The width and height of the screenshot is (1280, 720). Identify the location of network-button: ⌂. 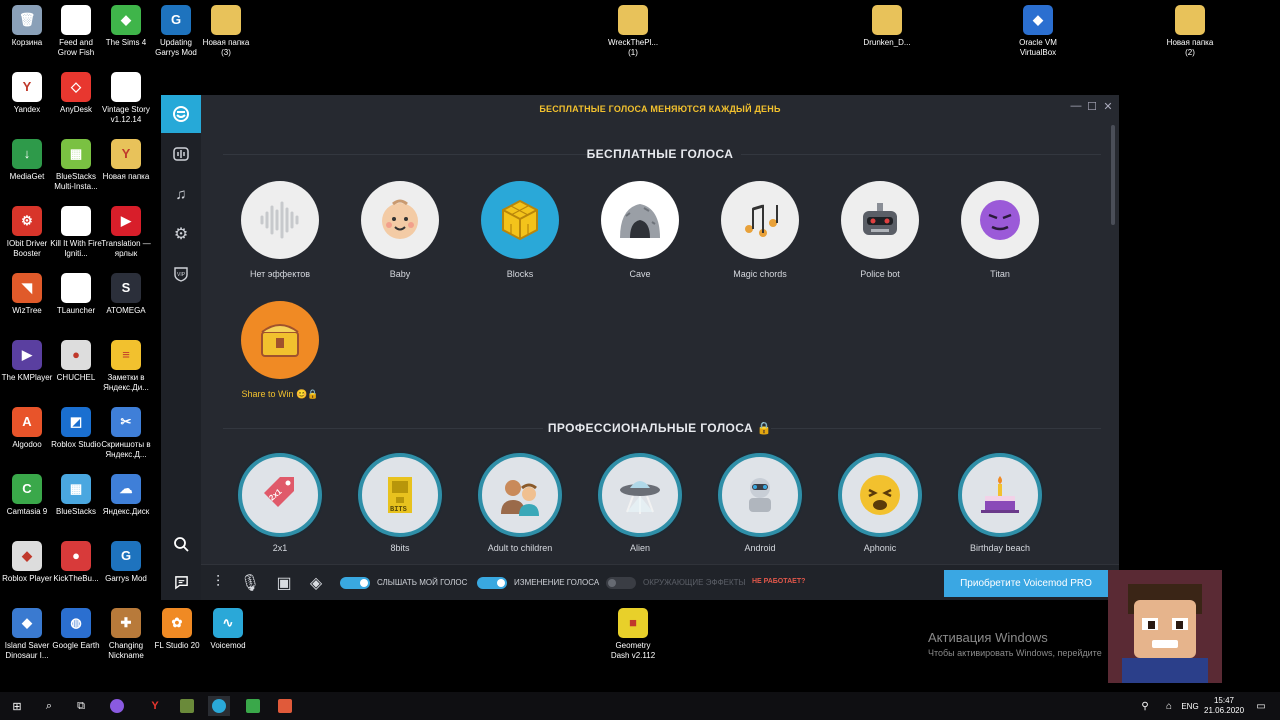
(1169, 706).